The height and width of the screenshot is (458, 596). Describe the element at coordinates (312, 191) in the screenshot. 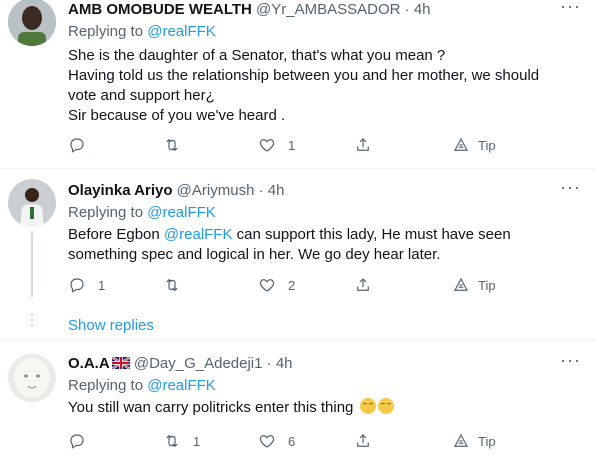

I see `tweet-header: Olayinka Ariyo @Ariymush · 4h` at that location.